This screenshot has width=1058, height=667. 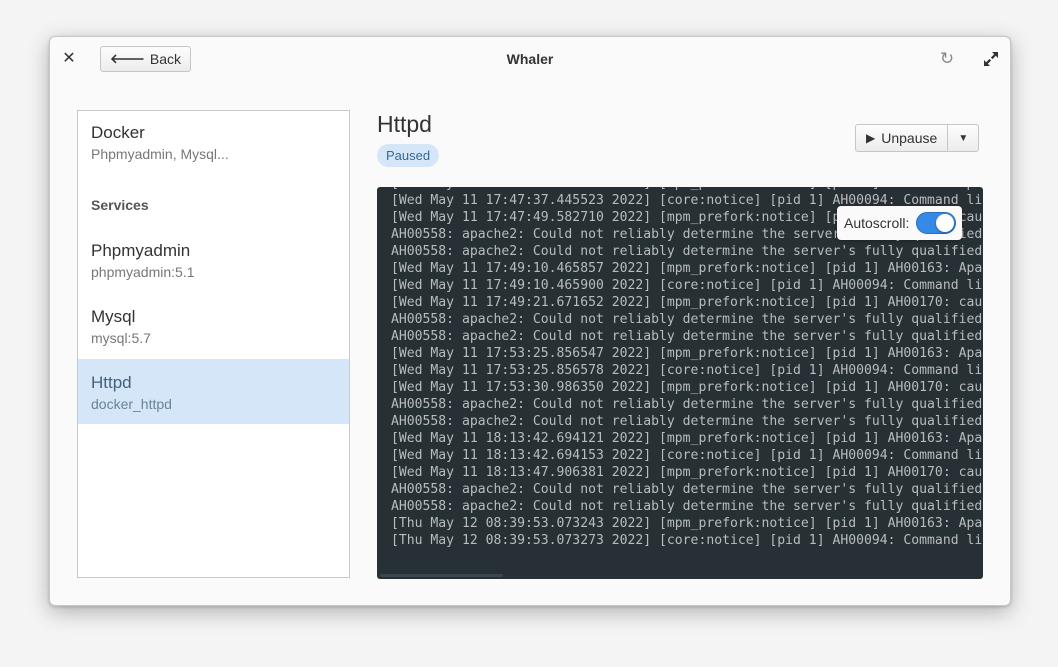 What do you see at coordinates (213, 326) in the screenshot?
I see `sidebar-item-mysql: Mysql mysql:5.7` at bounding box center [213, 326].